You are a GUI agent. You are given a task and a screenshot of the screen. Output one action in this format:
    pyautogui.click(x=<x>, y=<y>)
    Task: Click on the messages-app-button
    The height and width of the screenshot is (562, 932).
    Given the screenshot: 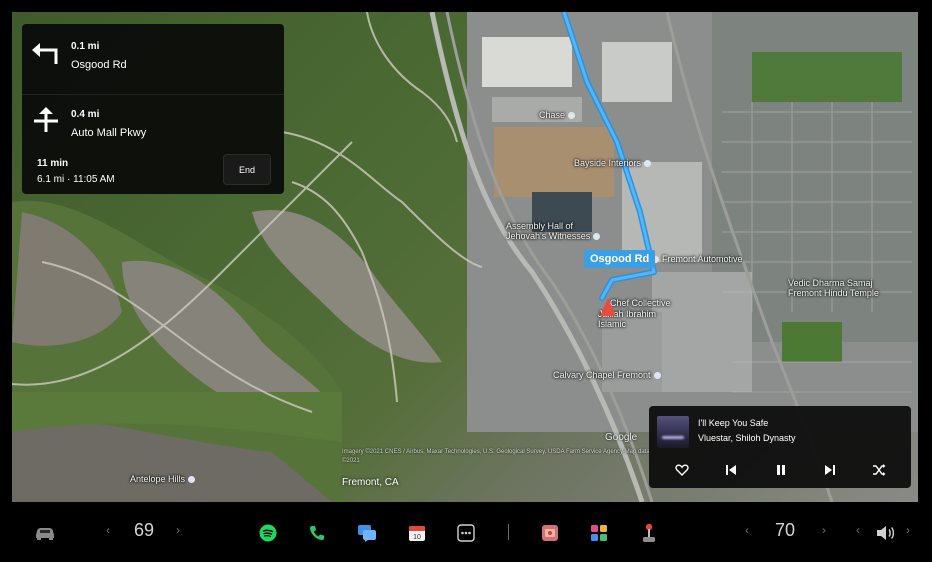 What is the action you would take?
    pyautogui.click(x=367, y=533)
    